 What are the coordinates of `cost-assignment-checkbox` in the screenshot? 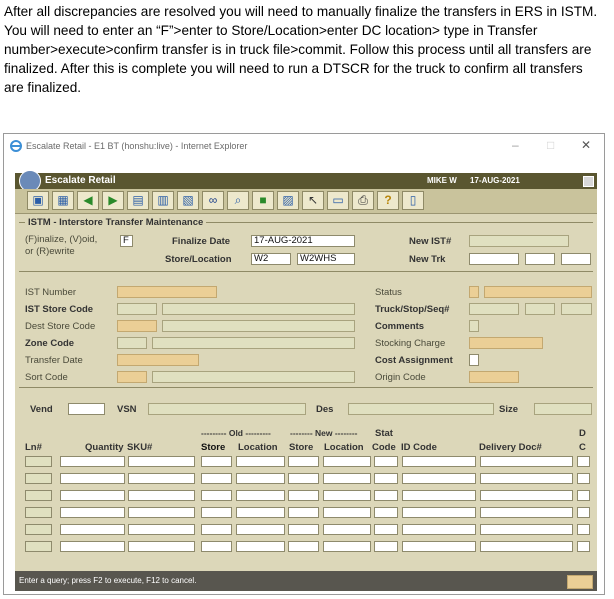 It's located at (474, 360).